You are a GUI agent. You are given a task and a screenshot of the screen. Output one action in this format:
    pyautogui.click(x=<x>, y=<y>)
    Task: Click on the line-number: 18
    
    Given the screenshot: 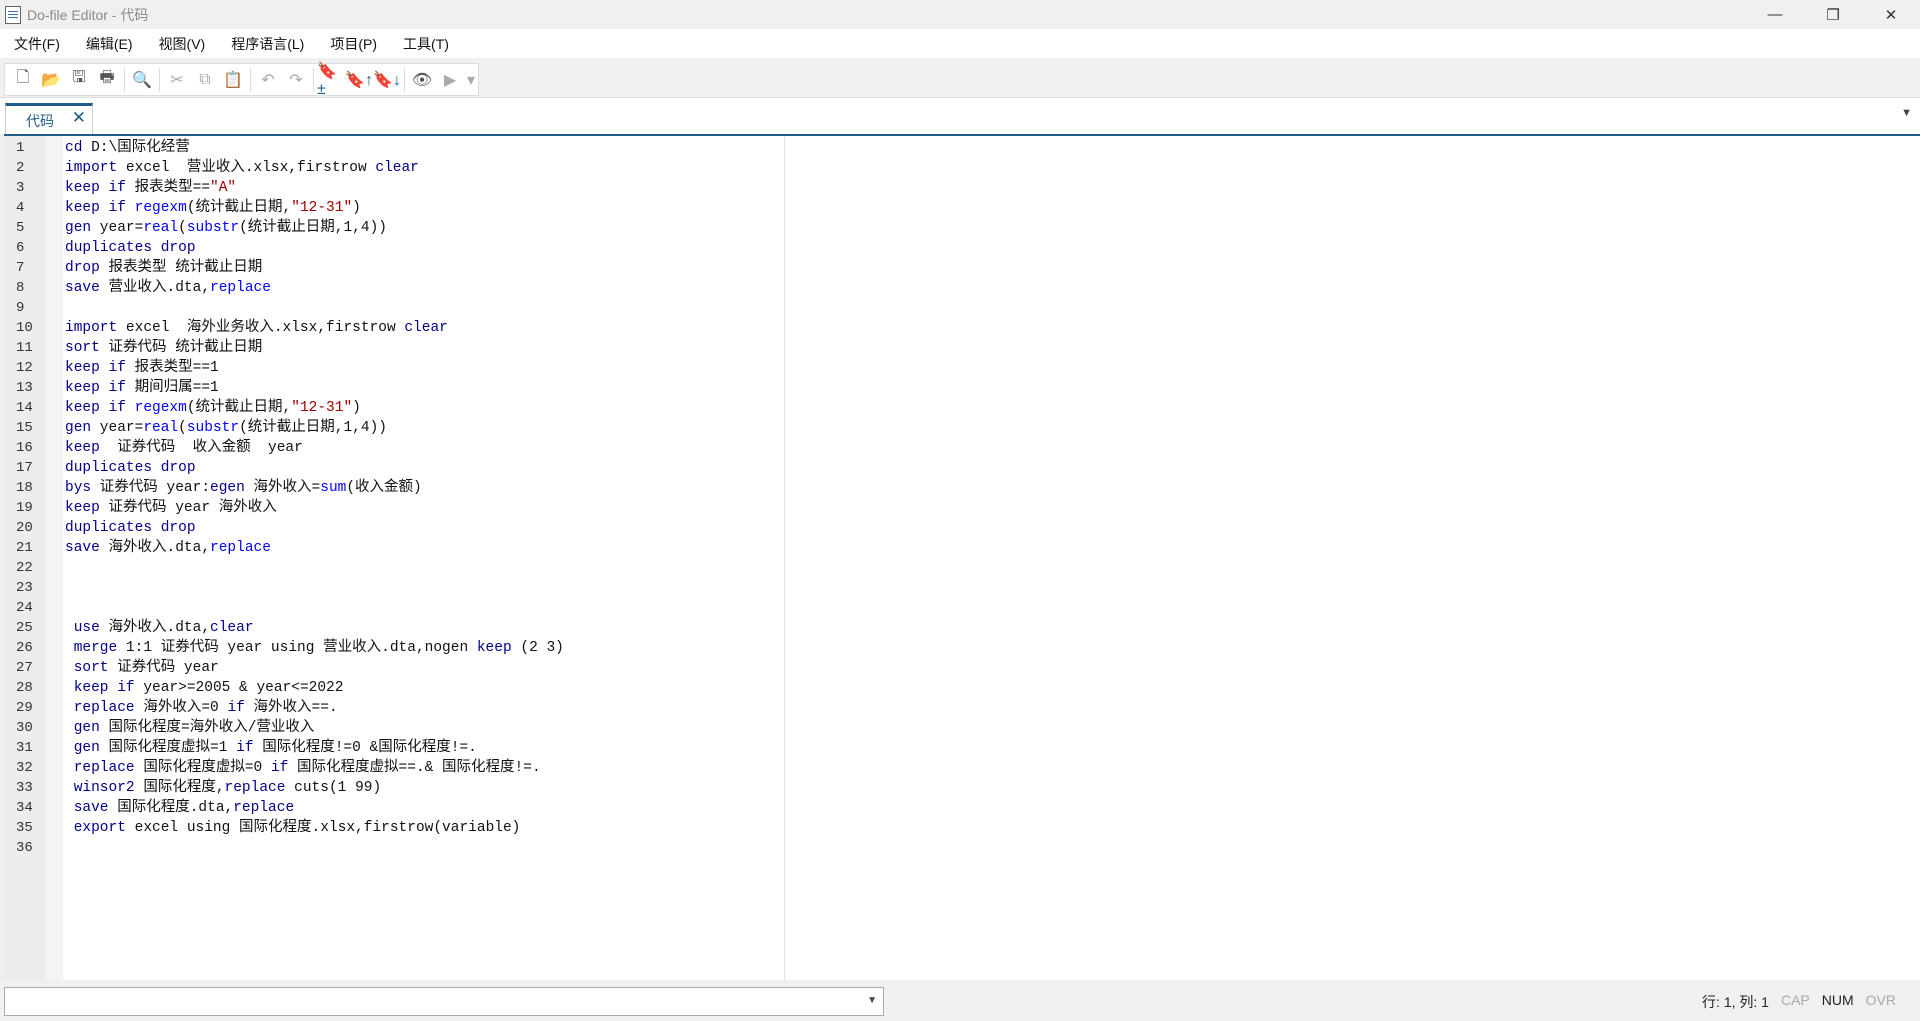 What is the action you would take?
    pyautogui.click(x=24, y=488)
    